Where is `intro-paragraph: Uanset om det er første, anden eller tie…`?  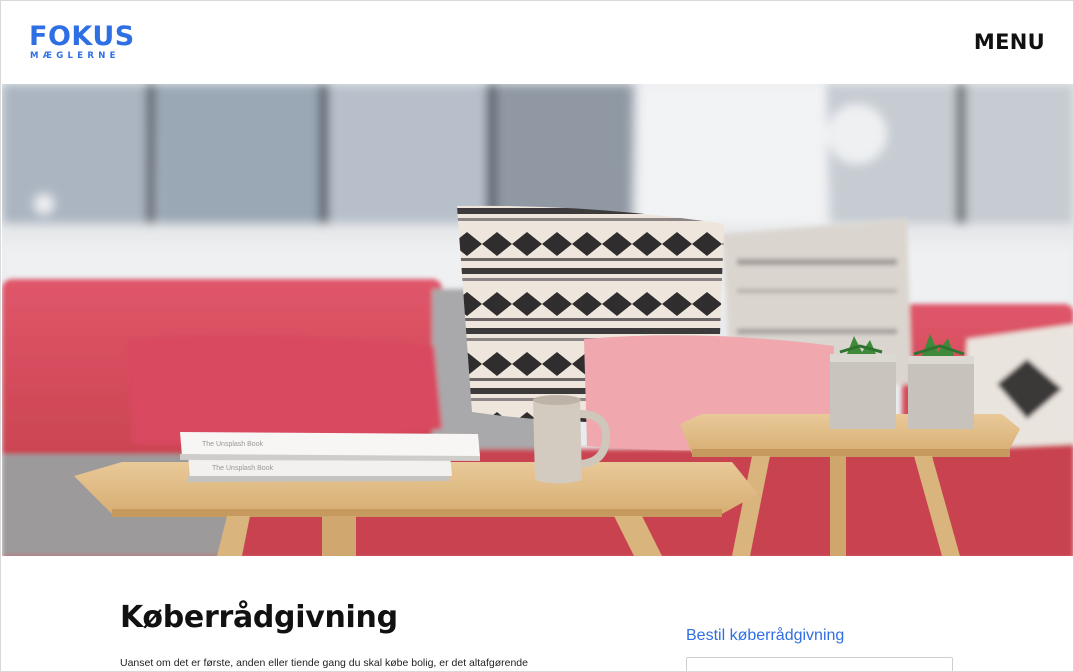 intro-paragraph: Uanset om det er første, anden eller tie… is located at coordinates (324, 663).